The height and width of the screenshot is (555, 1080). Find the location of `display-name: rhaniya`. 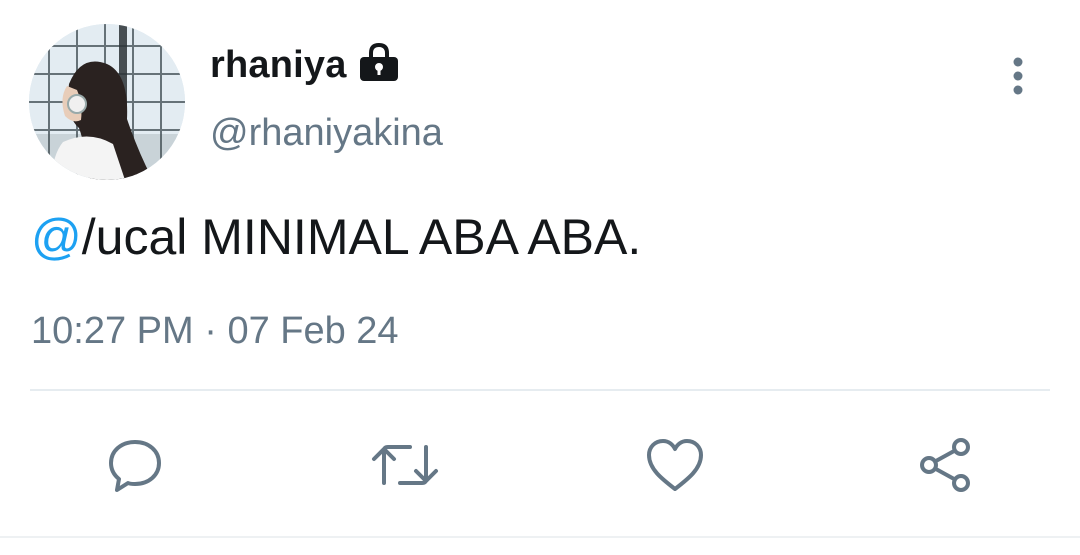

display-name: rhaniya is located at coordinates (278, 65).